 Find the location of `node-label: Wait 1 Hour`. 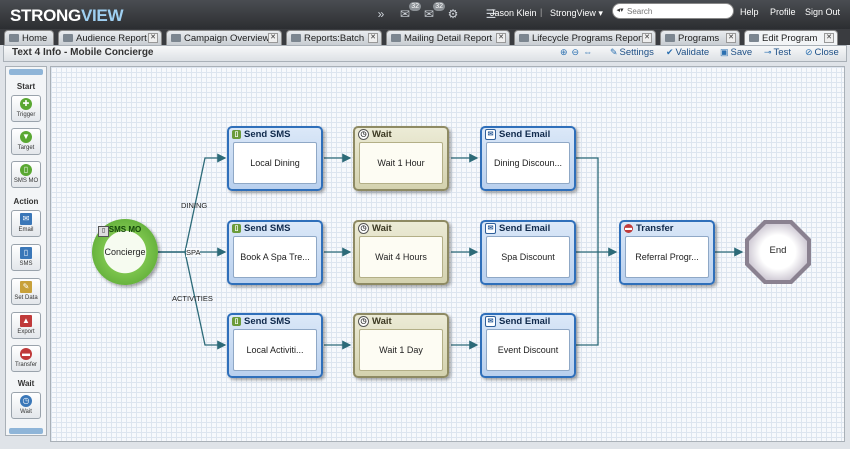

node-label: Wait 1 Hour is located at coordinates (401, 163).